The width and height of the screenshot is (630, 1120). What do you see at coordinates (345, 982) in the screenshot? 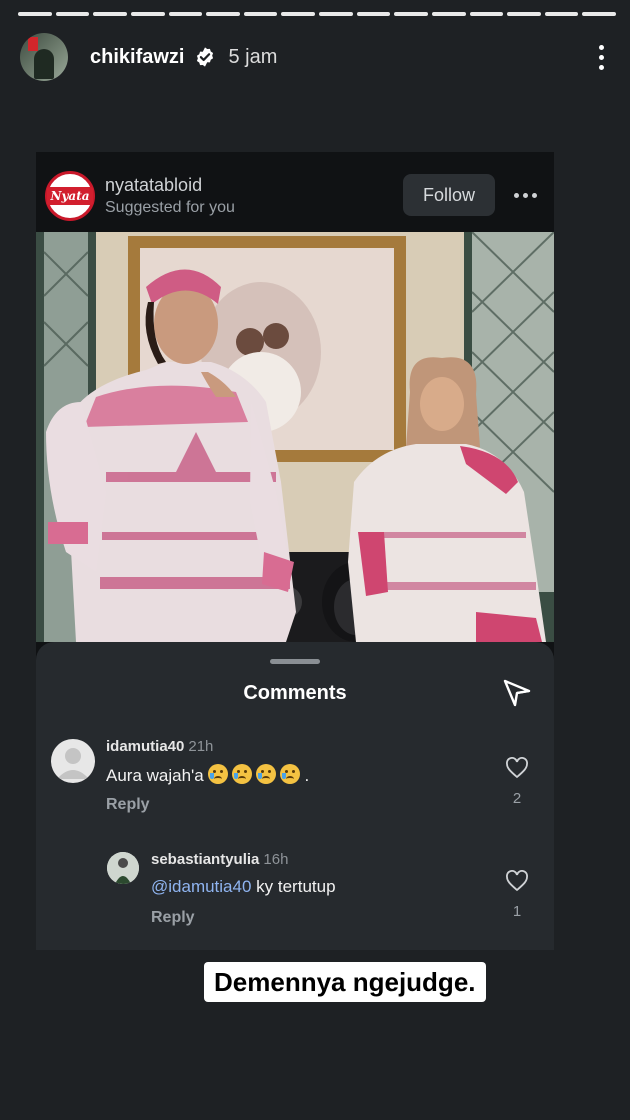
I see `story-caption: Demennya ngejudge.` at bounding box center [345, 982].